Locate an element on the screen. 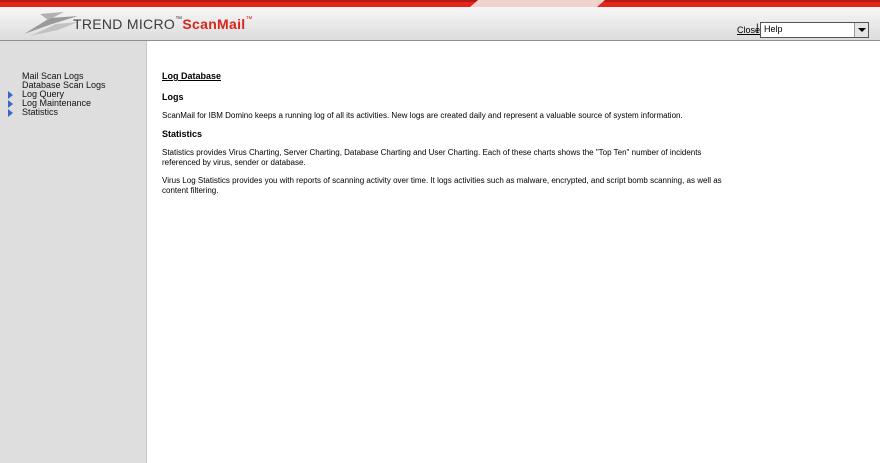  top-accent-bar is located at coordinates (440, 3).